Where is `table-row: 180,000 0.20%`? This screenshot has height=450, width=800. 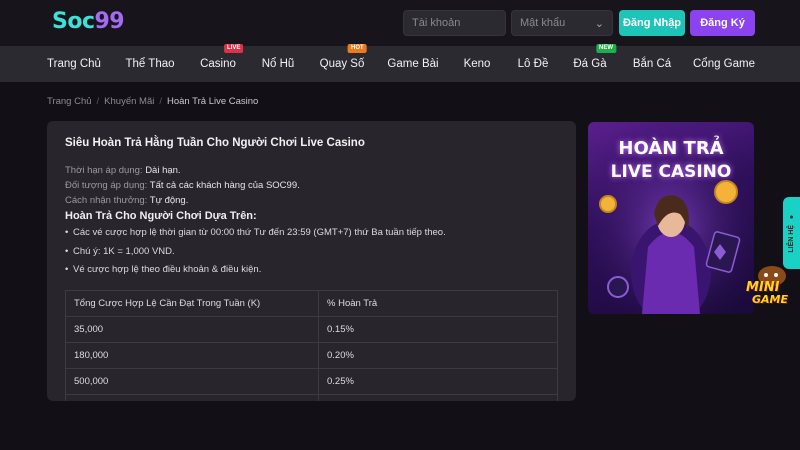 table-row: 180,000 0.20% is located at coordinates (311, 355).